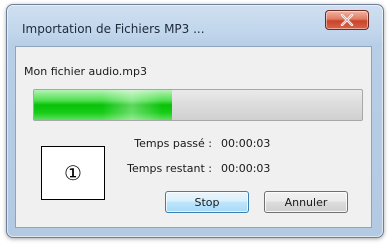 Image resolution: width=391 pixels, height=245 pixels. Describe the element at coordinates (73, 173) in the screenshot. I see `annotation-marker: ①` at that location.